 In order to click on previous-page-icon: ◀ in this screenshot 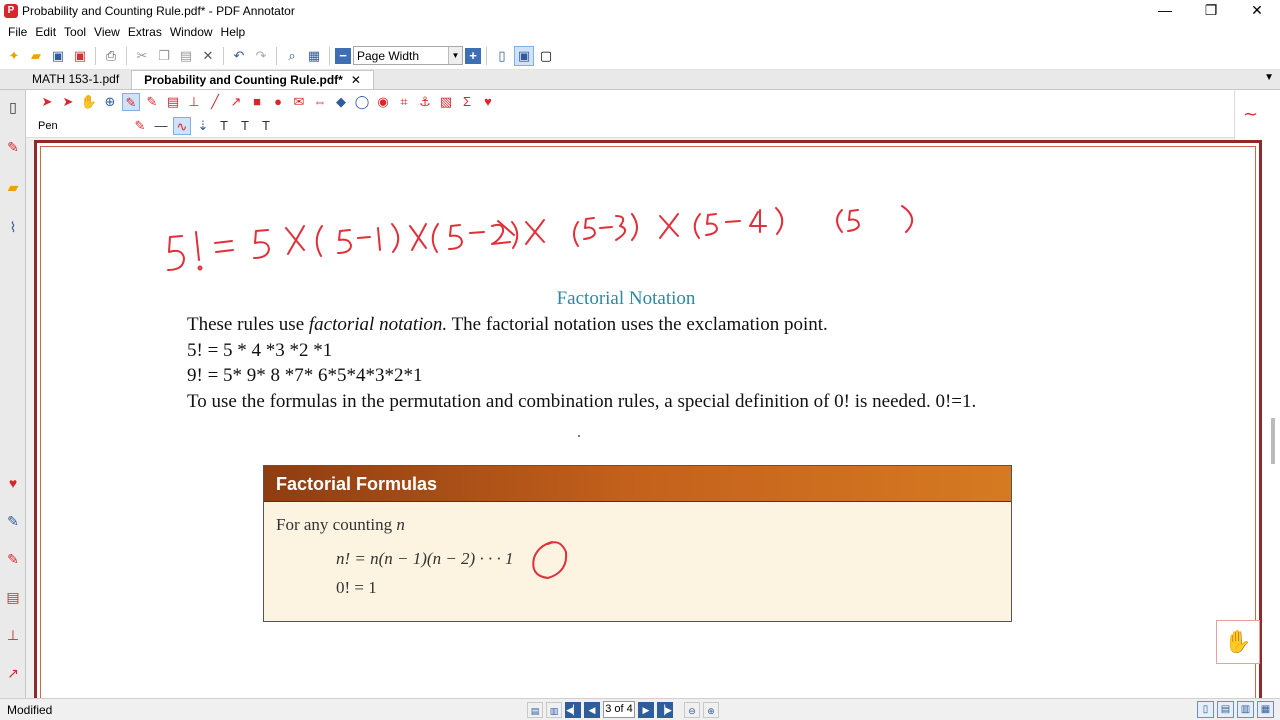, I will do `click(592, 709)`.